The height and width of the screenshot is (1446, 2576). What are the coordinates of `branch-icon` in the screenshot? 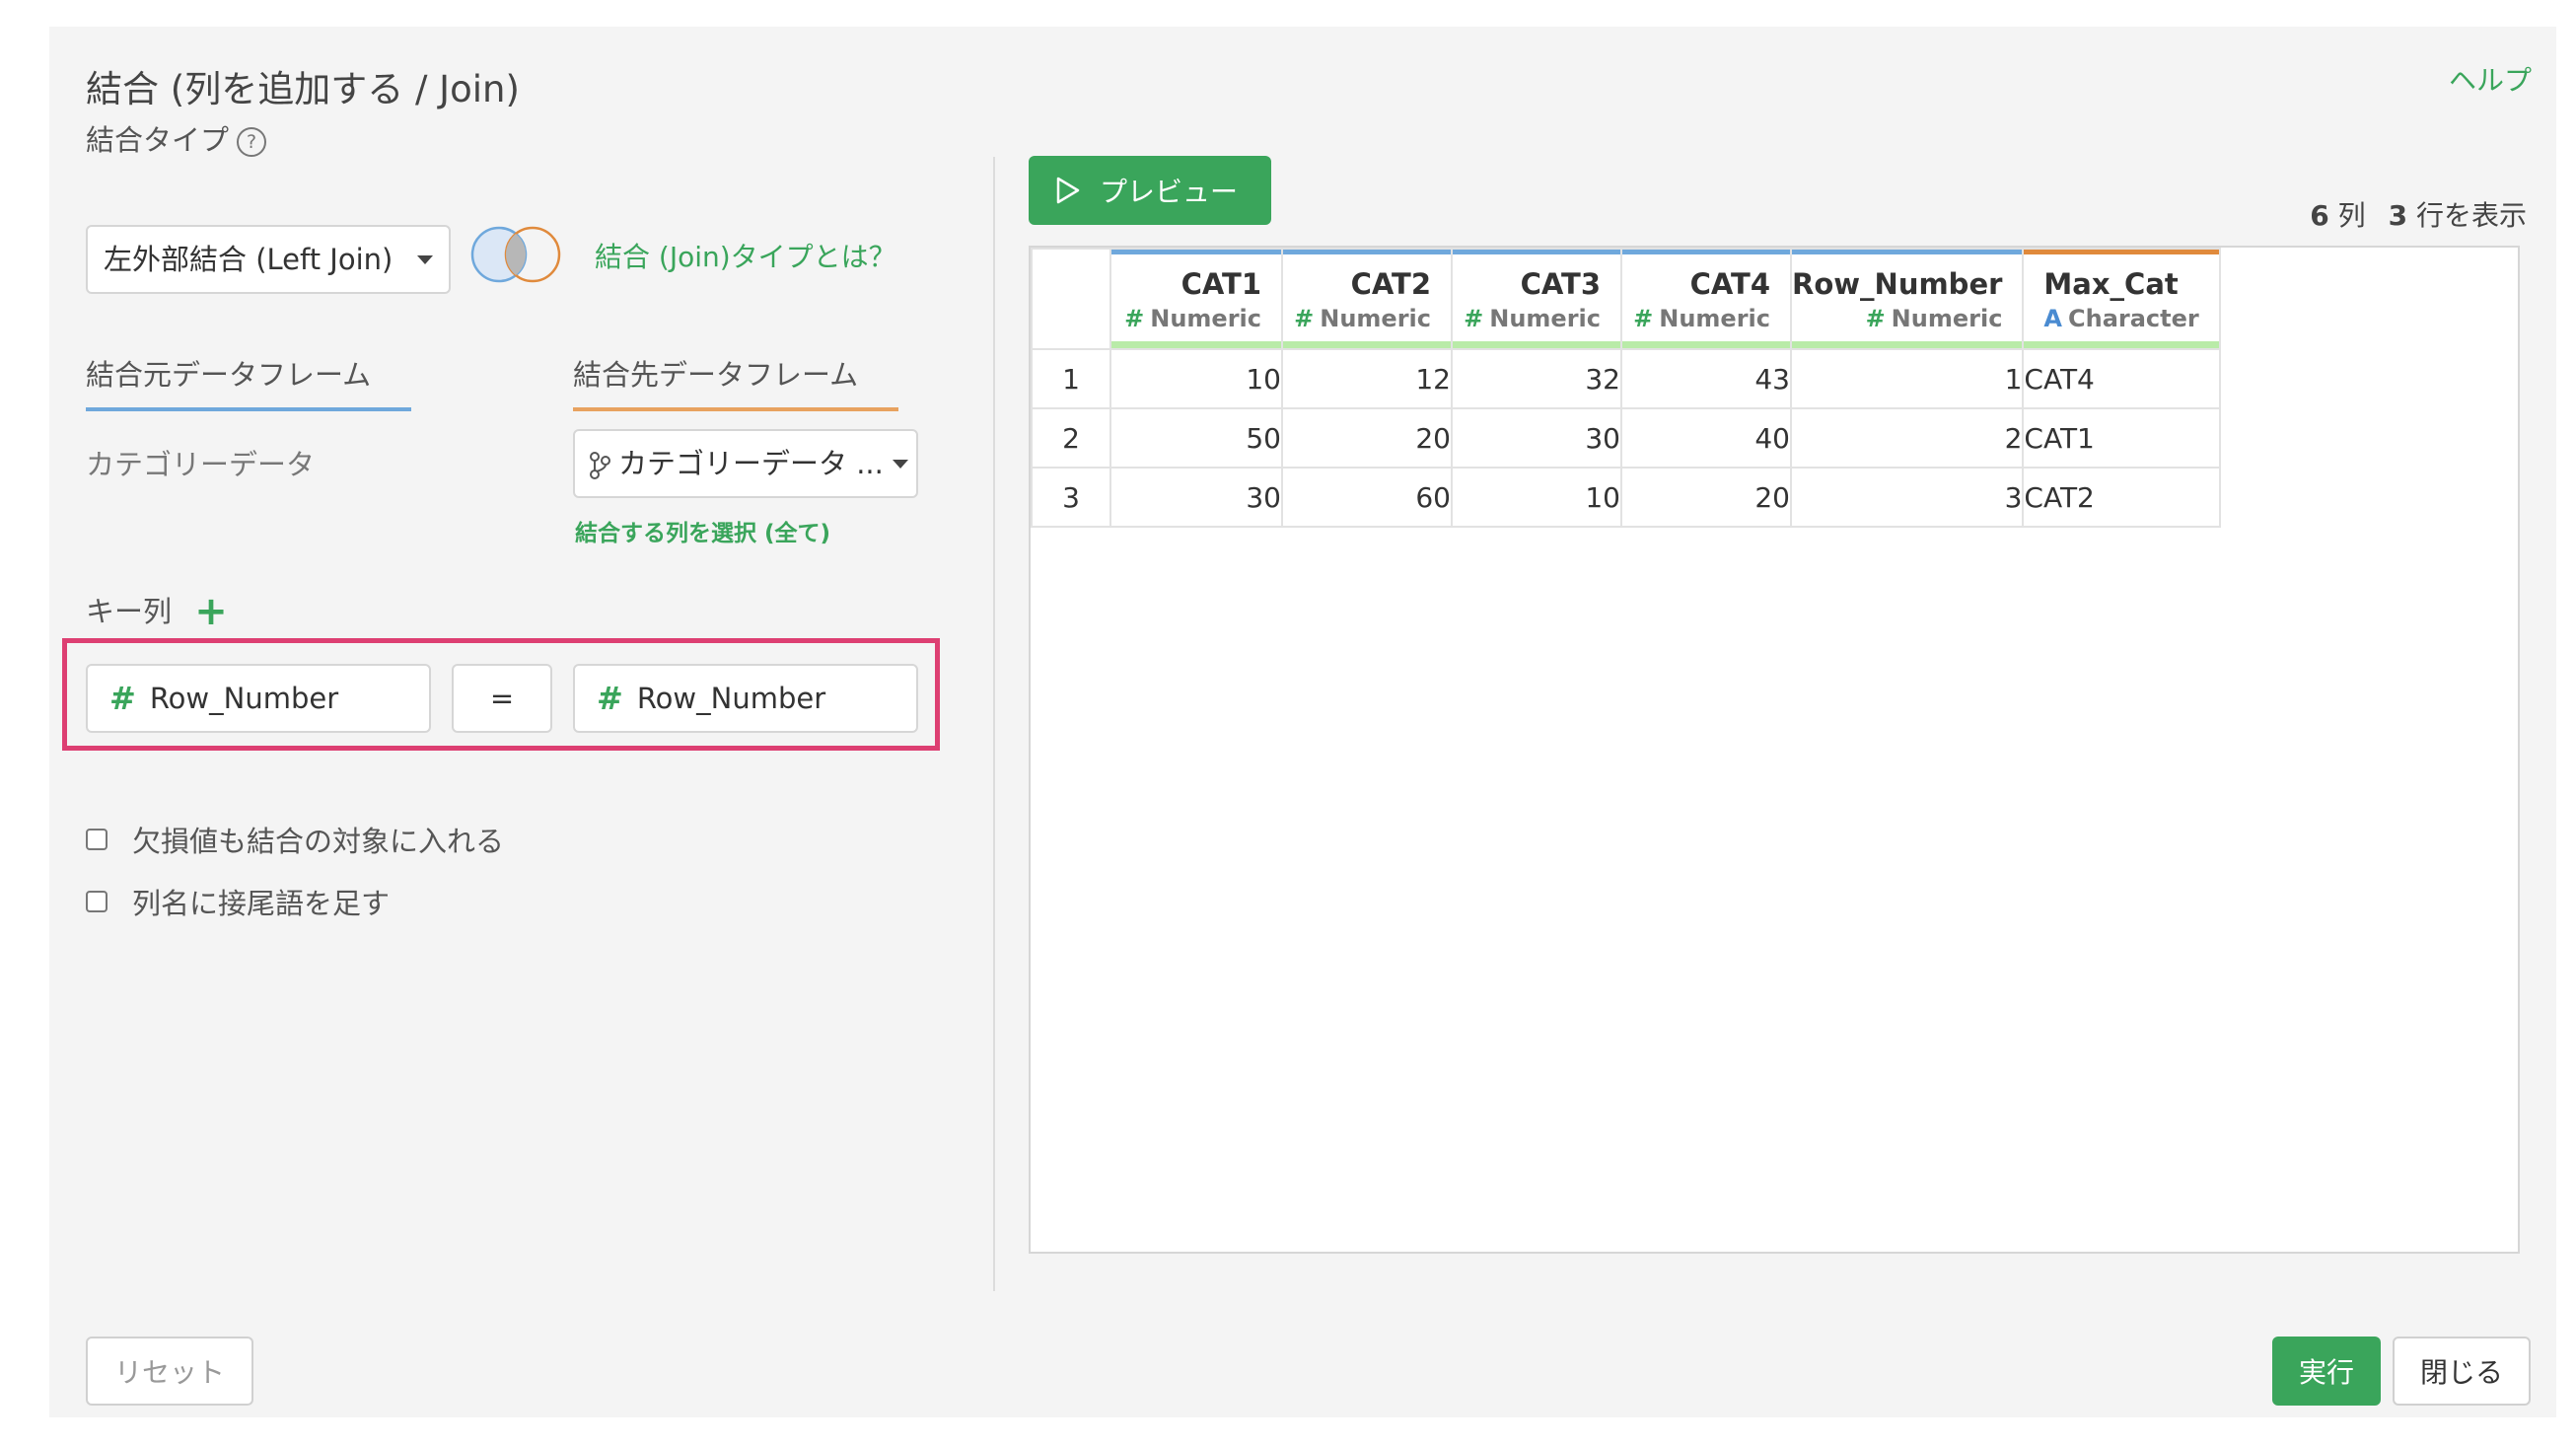 It's located at (600, 465).